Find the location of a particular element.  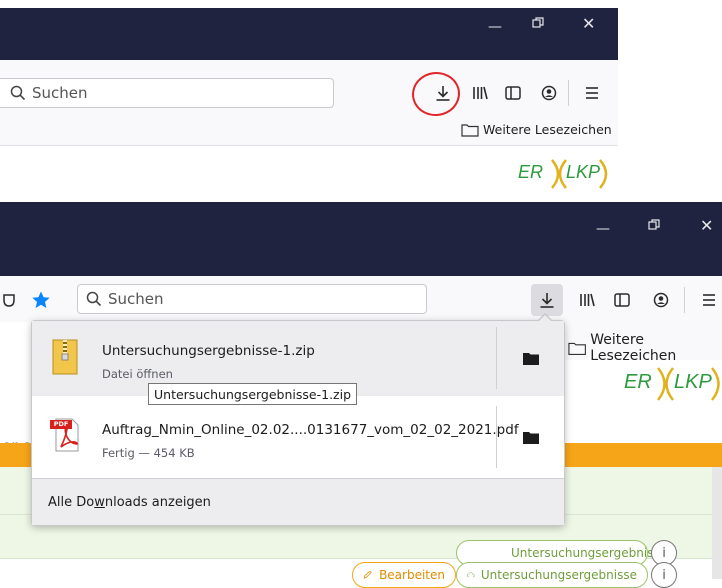

edit-button: Bearbeiten is located at coordinates (404, 575).